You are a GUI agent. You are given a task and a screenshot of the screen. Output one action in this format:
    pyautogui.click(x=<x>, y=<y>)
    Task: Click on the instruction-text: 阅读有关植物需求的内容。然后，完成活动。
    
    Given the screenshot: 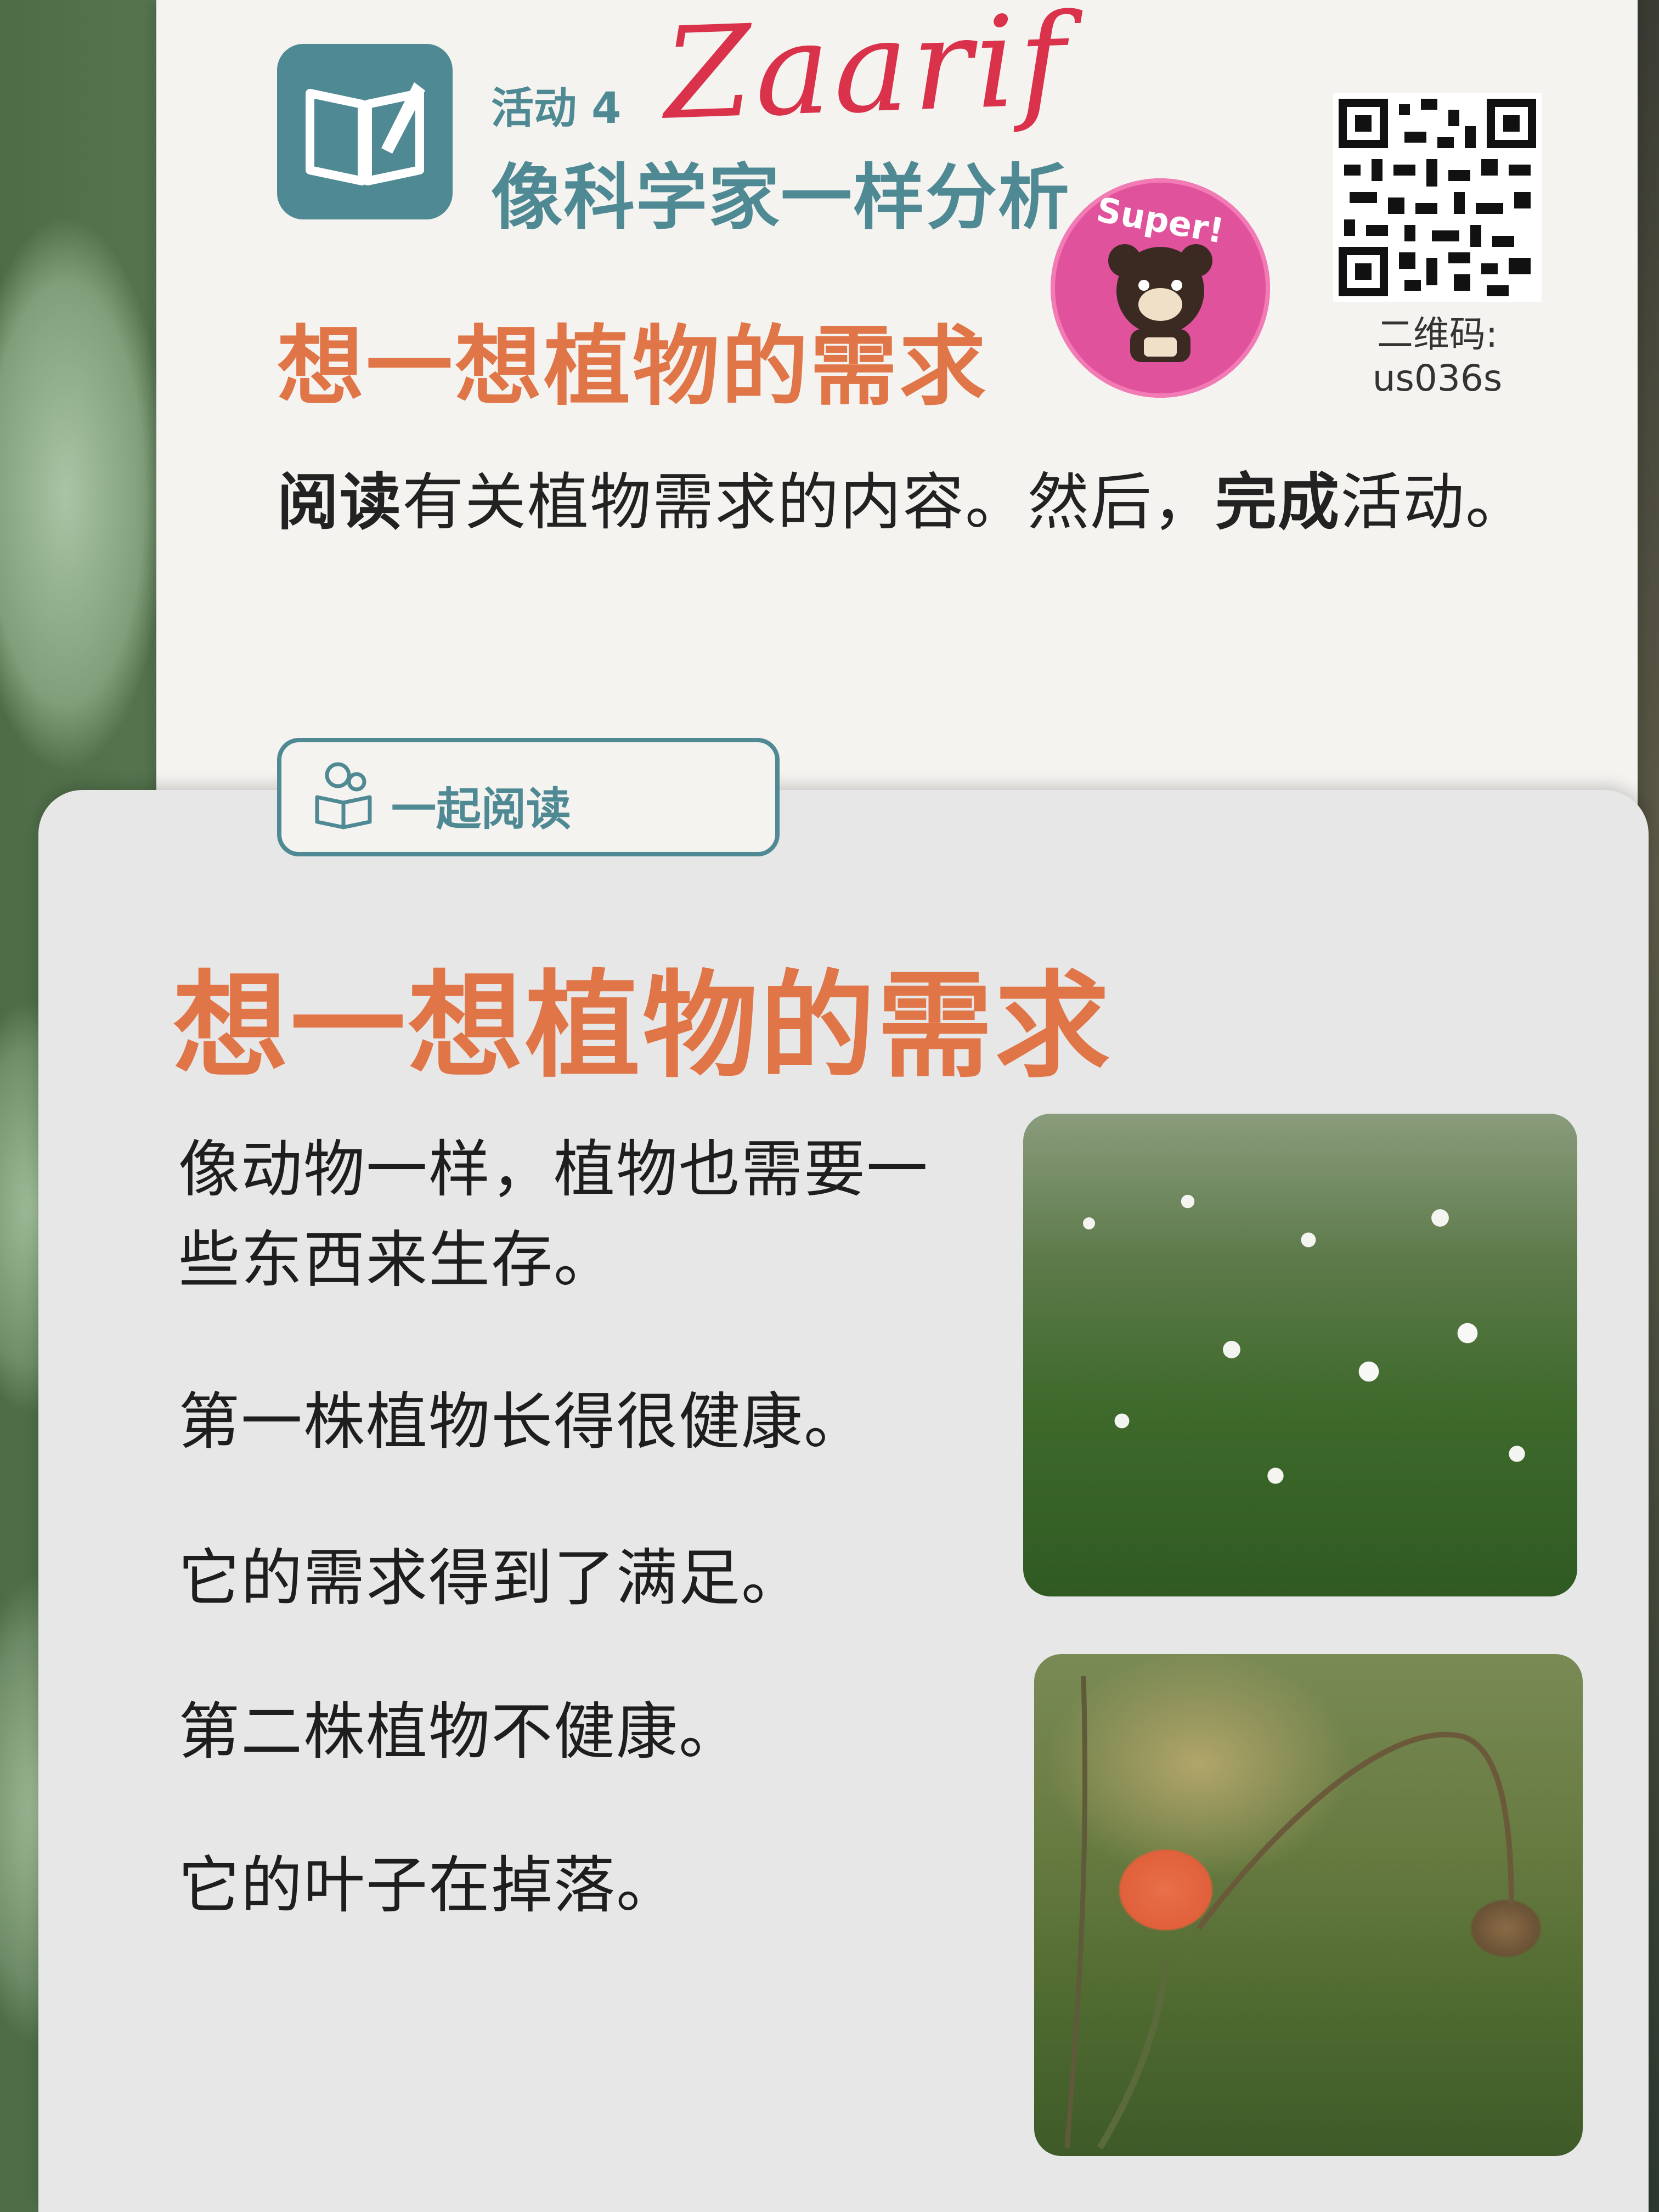 What is the action you would take?
    pyautogui.click(x=902, y=497)
    